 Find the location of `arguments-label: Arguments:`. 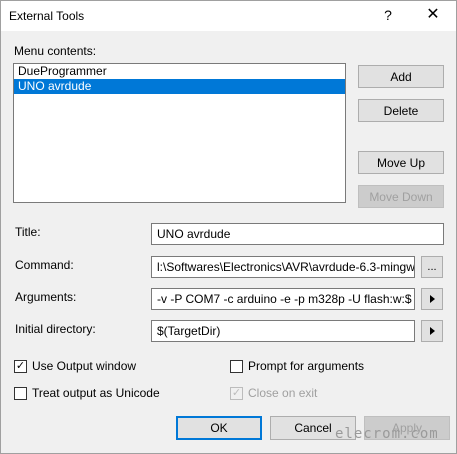

arguments-label: Arguments: is located at coordinates (46, 297).